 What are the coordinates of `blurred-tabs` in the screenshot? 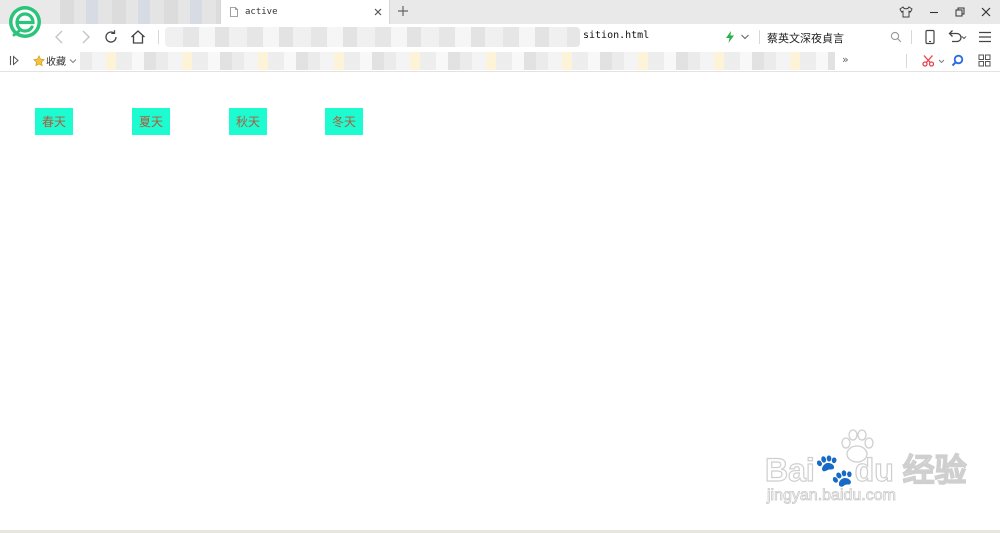 It's located at (140, 12).